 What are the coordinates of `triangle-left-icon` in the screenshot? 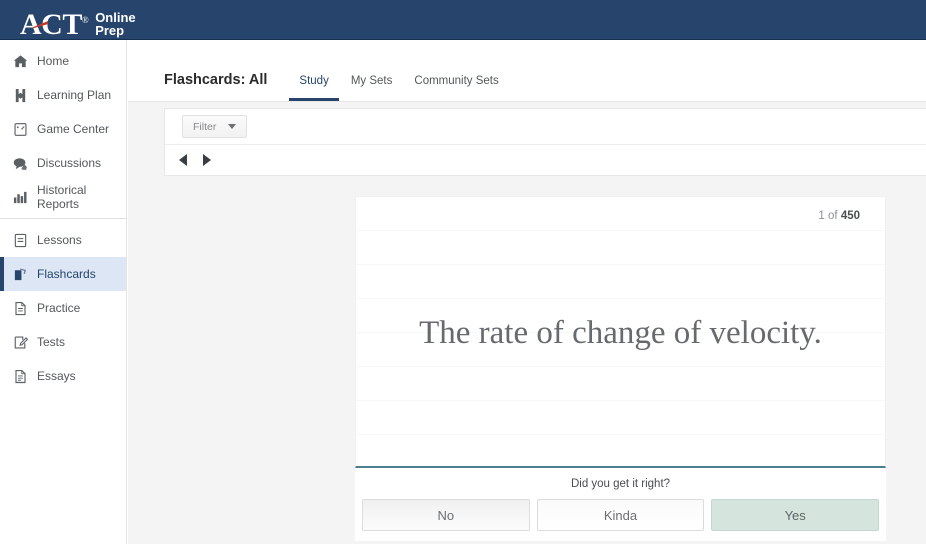 It's located at (183, 160).